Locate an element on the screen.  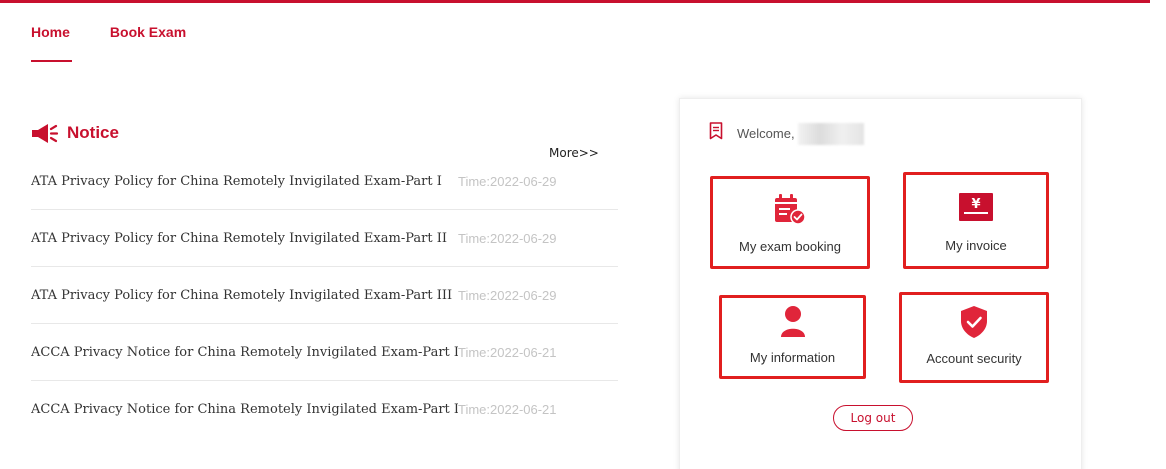
welcome-row: Welcome, is located at coordinates (752, 133).